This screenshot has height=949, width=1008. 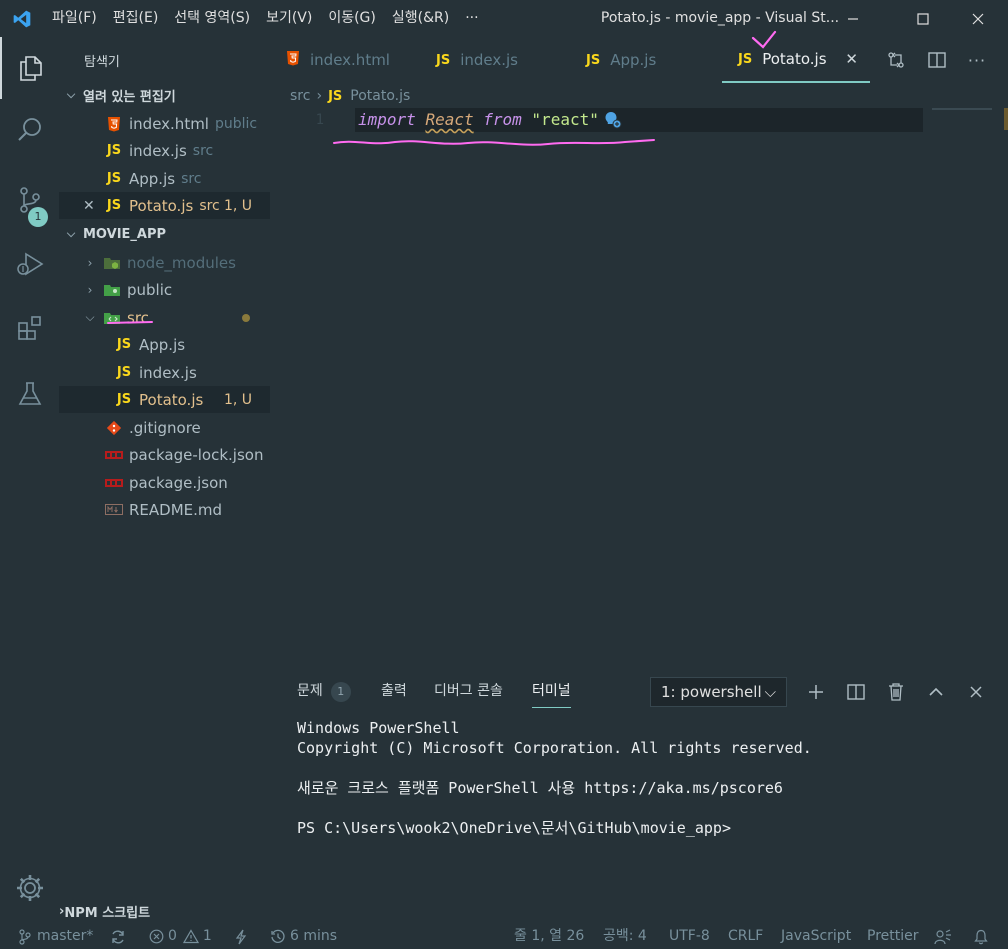 What do you see at coordinates (324, 694) in the screenshot?
I see `tab-problems: 문제 1` at bounding box center [324, 694].